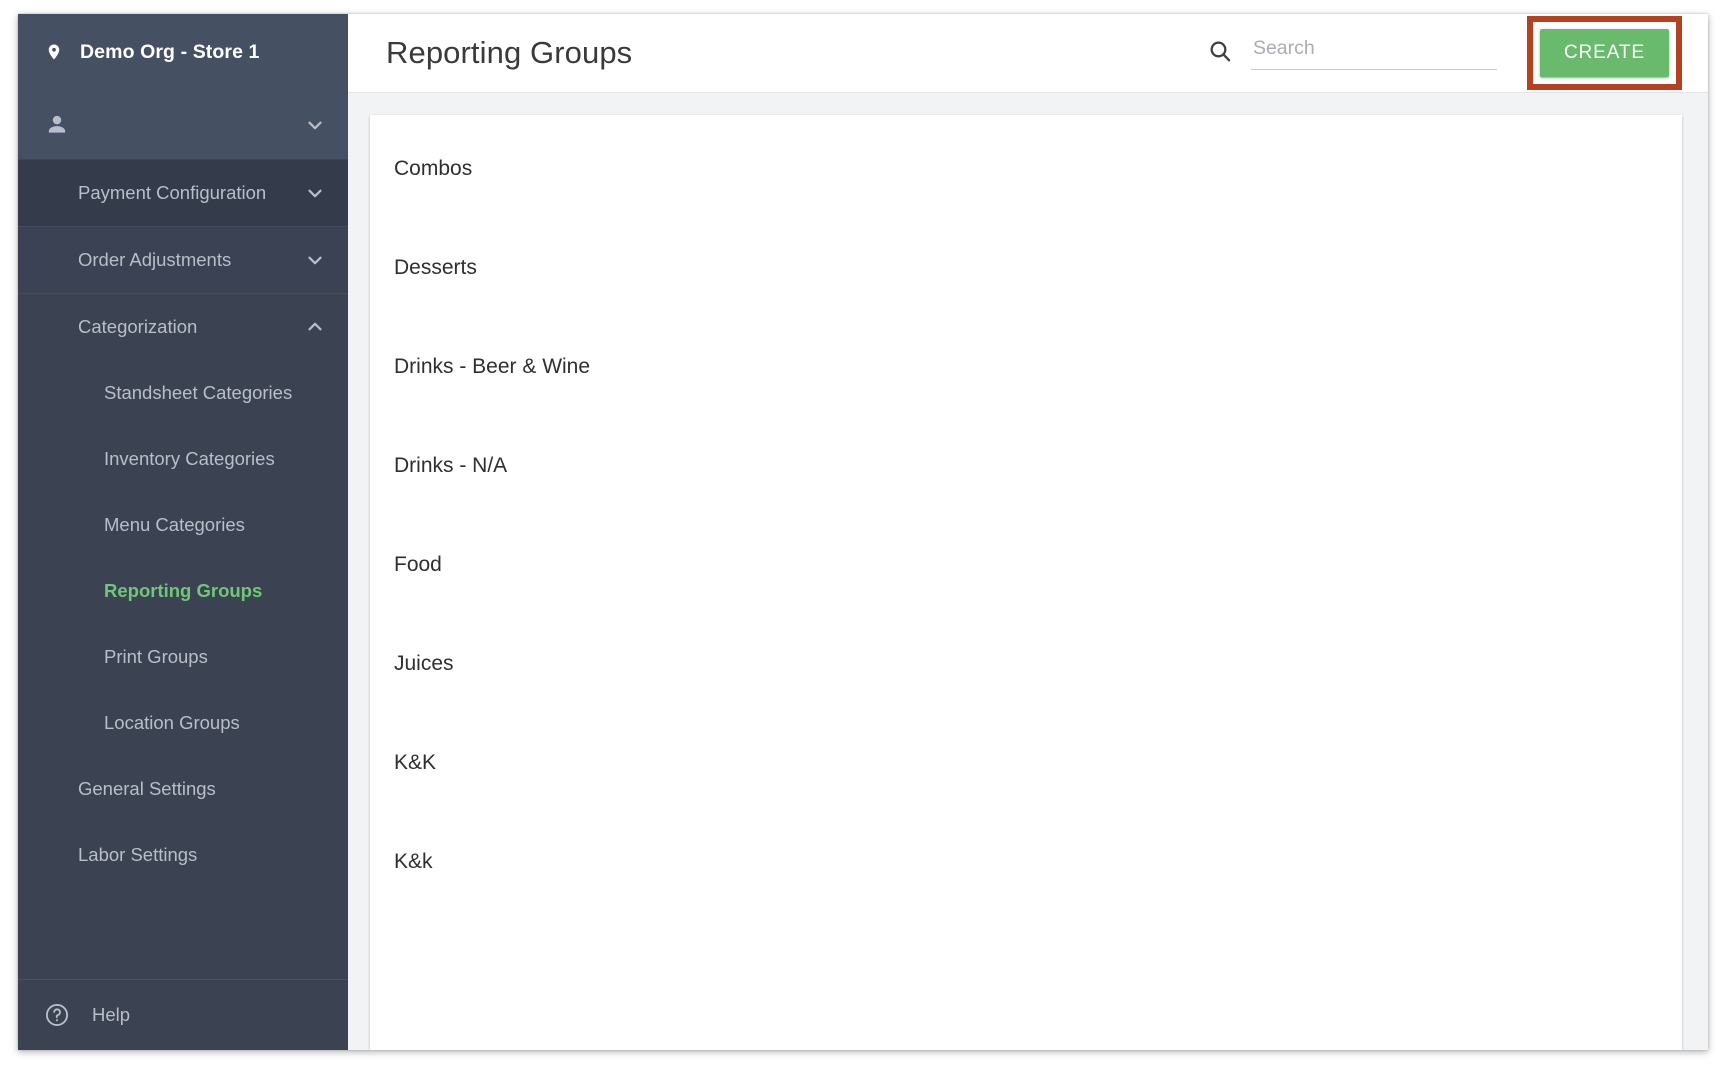 The width and height of the screenshot is (1726, 1072). I want to click on sidebar-item-reporting-groups: Reporting Groups, so click(183, 591).